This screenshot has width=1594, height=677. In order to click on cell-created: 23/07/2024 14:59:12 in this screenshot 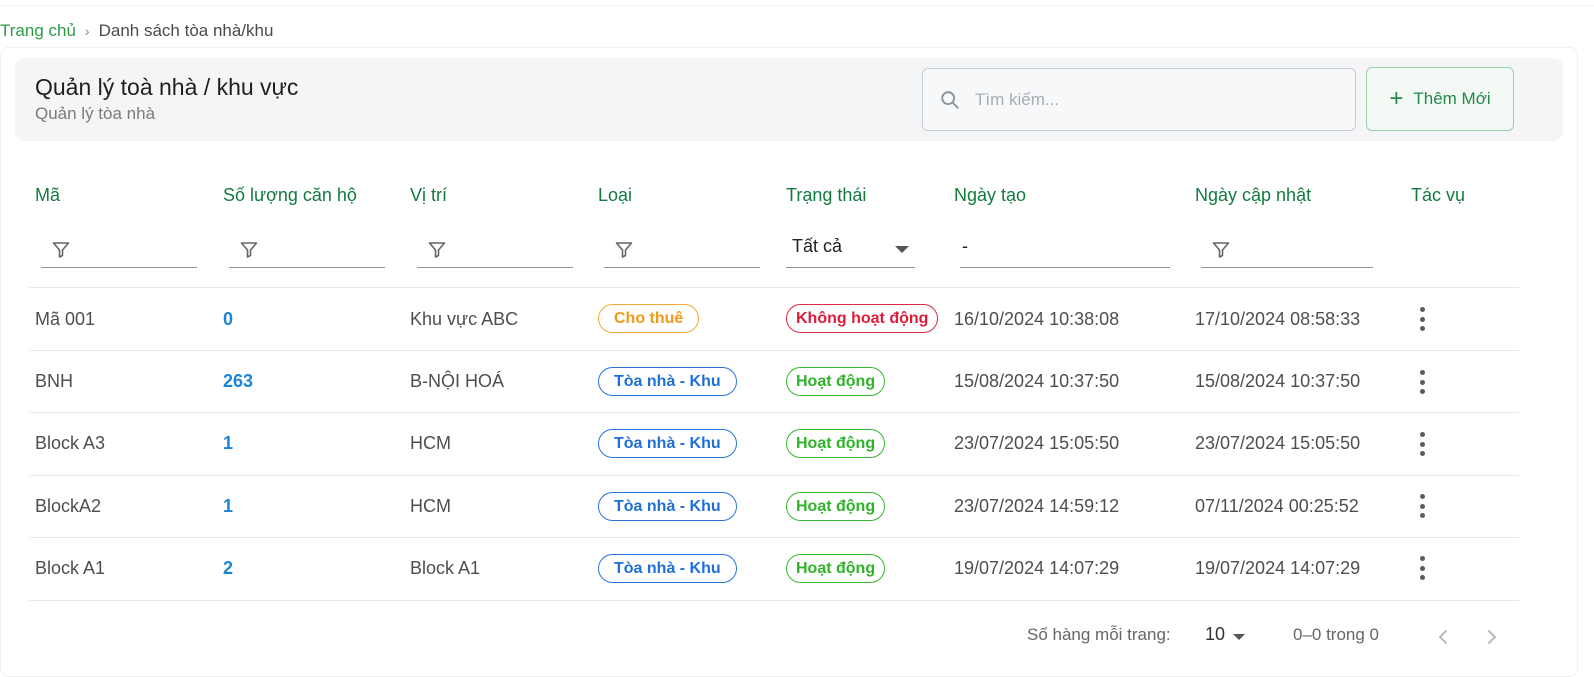, I will do `click(1037, 506)`.